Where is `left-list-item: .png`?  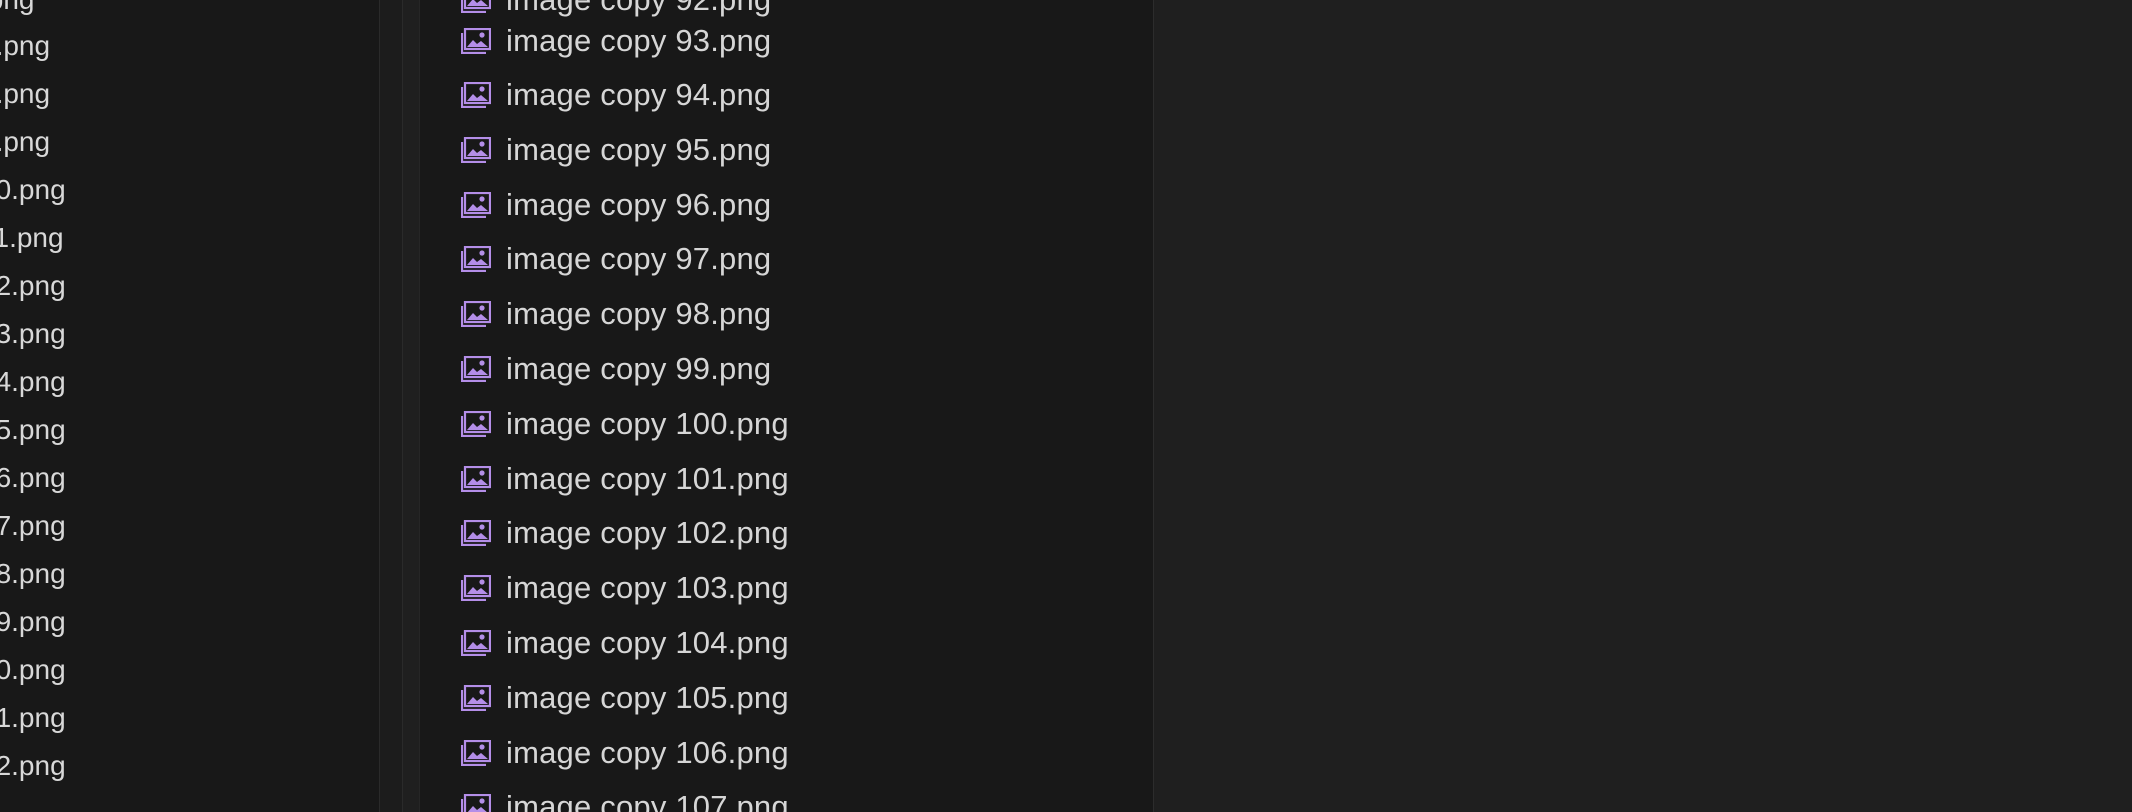 left-list-item: .png is located at coordinates (17, 10).